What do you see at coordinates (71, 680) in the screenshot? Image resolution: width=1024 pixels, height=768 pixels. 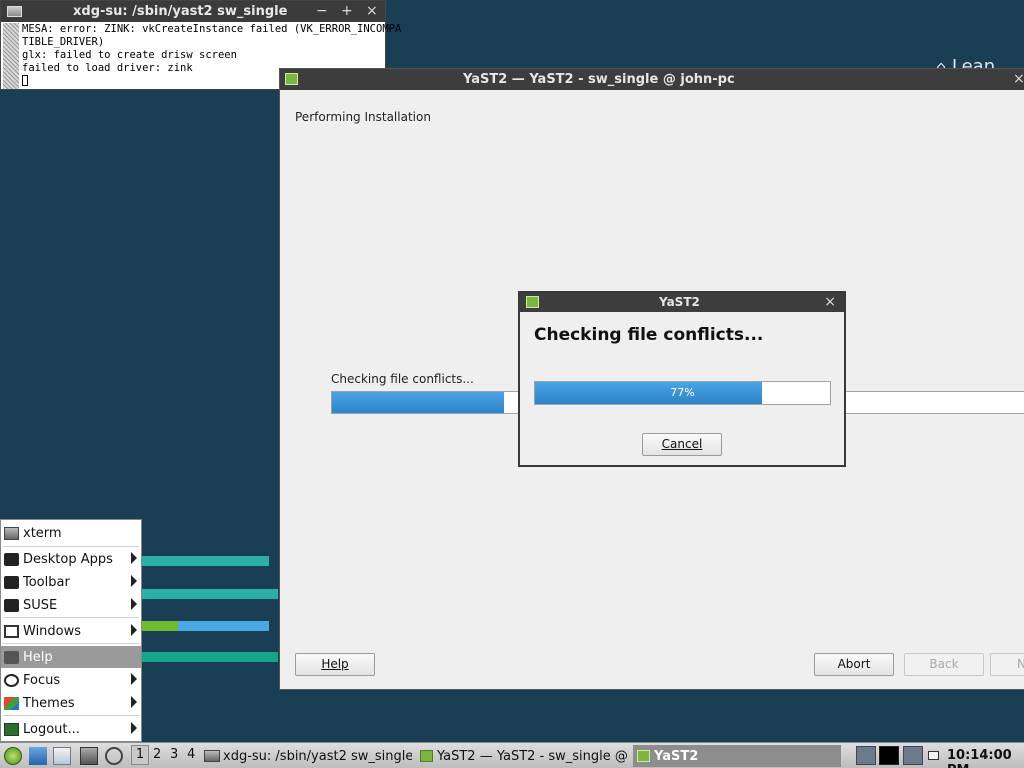 I see `menu-item-focus: Focus` at bounding box center [71, 680].